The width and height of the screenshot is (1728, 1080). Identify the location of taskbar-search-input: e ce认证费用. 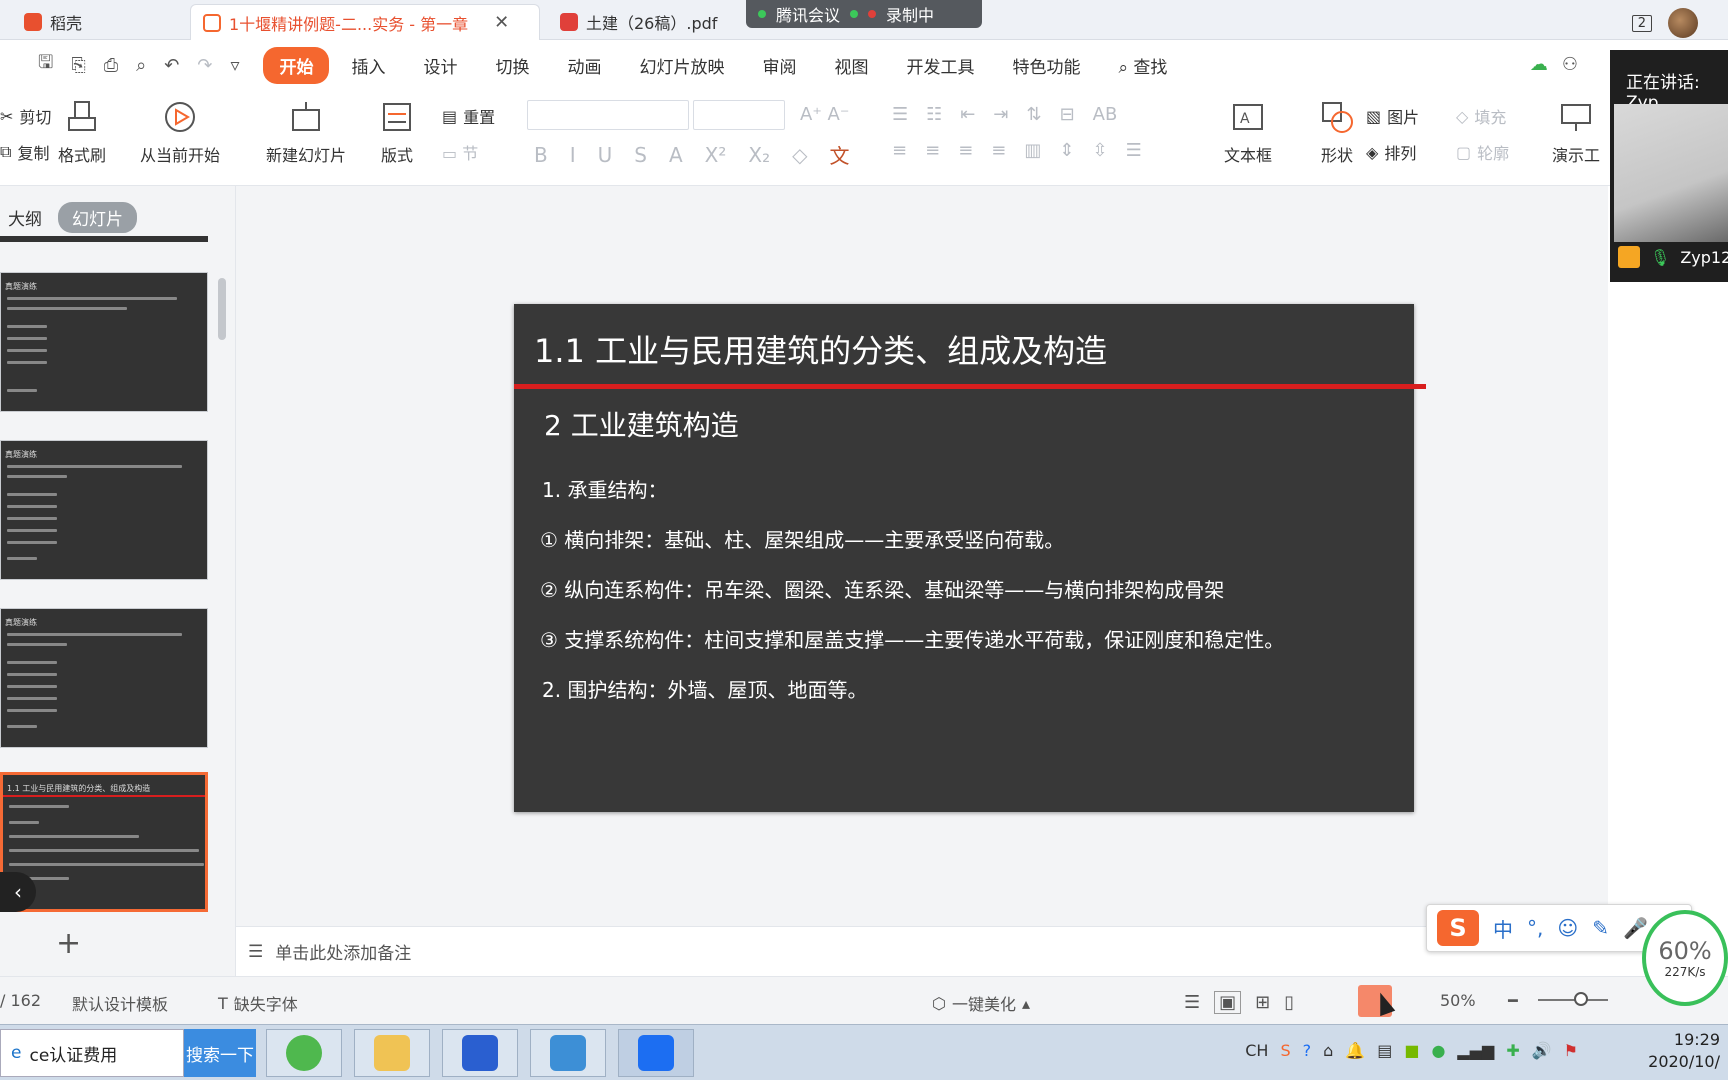
(92, 1053).